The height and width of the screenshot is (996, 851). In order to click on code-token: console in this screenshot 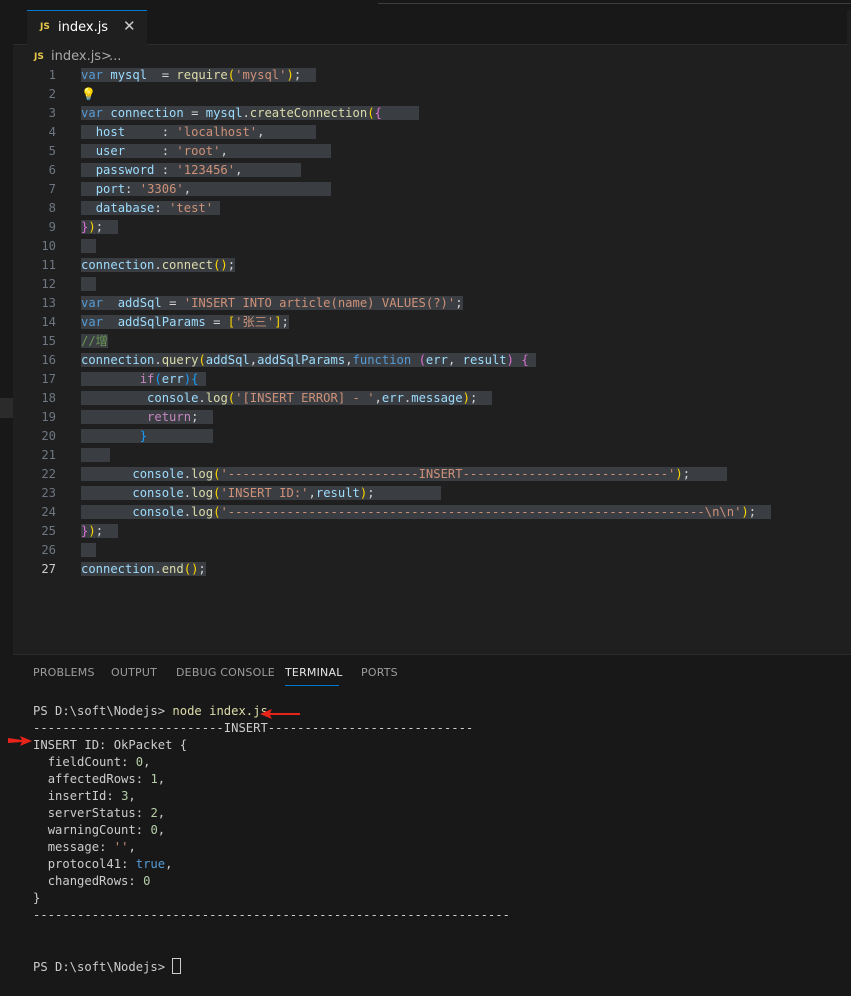, I will do `click(158, 493)`.